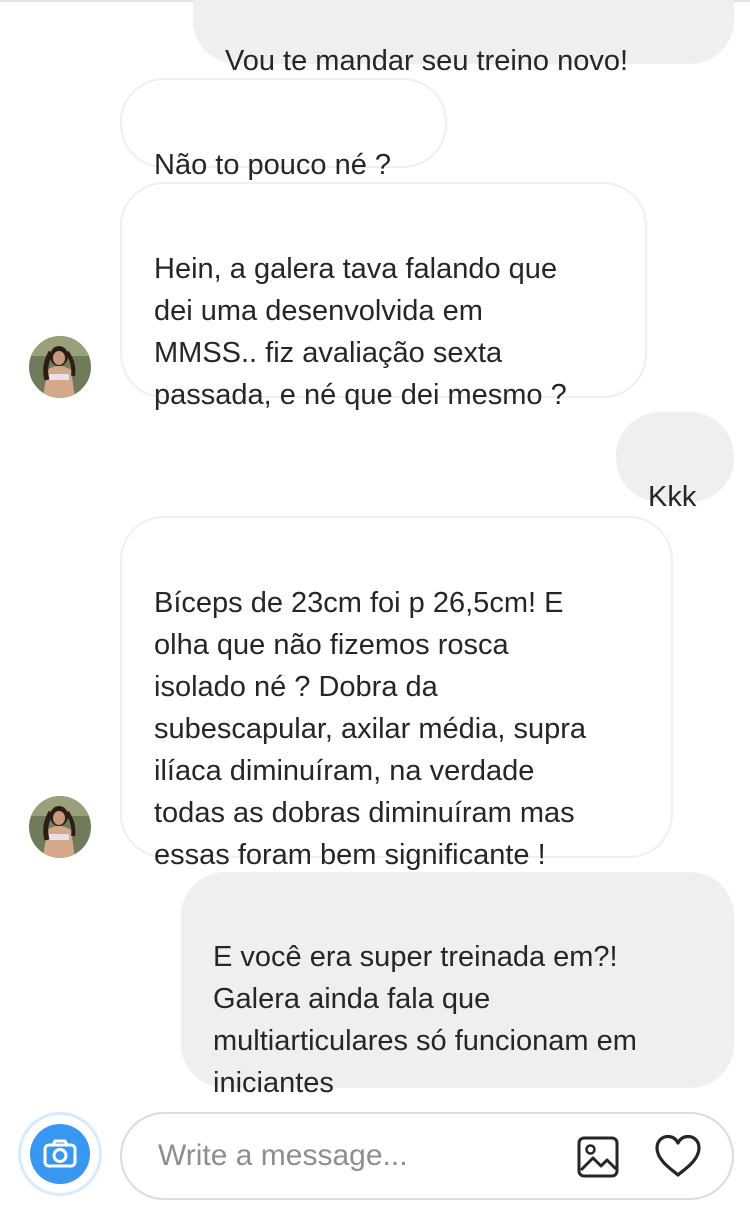 The image size is (750, 1215). I want to click on message-bubble-incoming: Não to pouco né ?, so click(283, 129).